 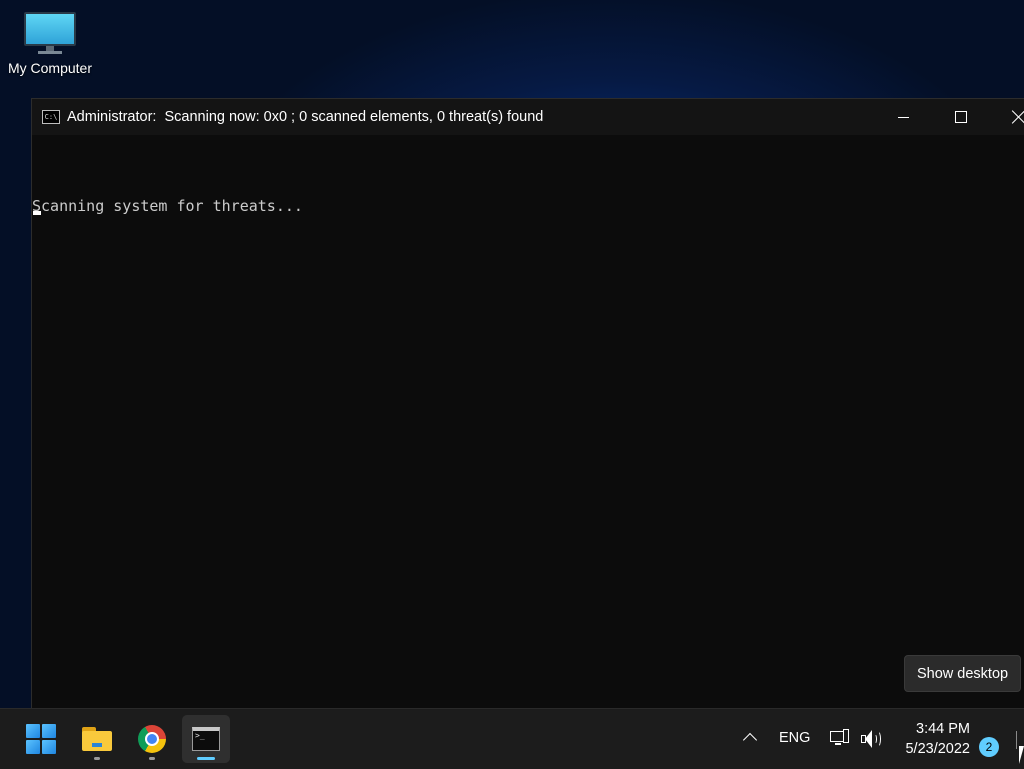 What do you see at coordinates (1018, 117) in the screenshot?
I see `close-icon` at bounding box center [1018, 117].